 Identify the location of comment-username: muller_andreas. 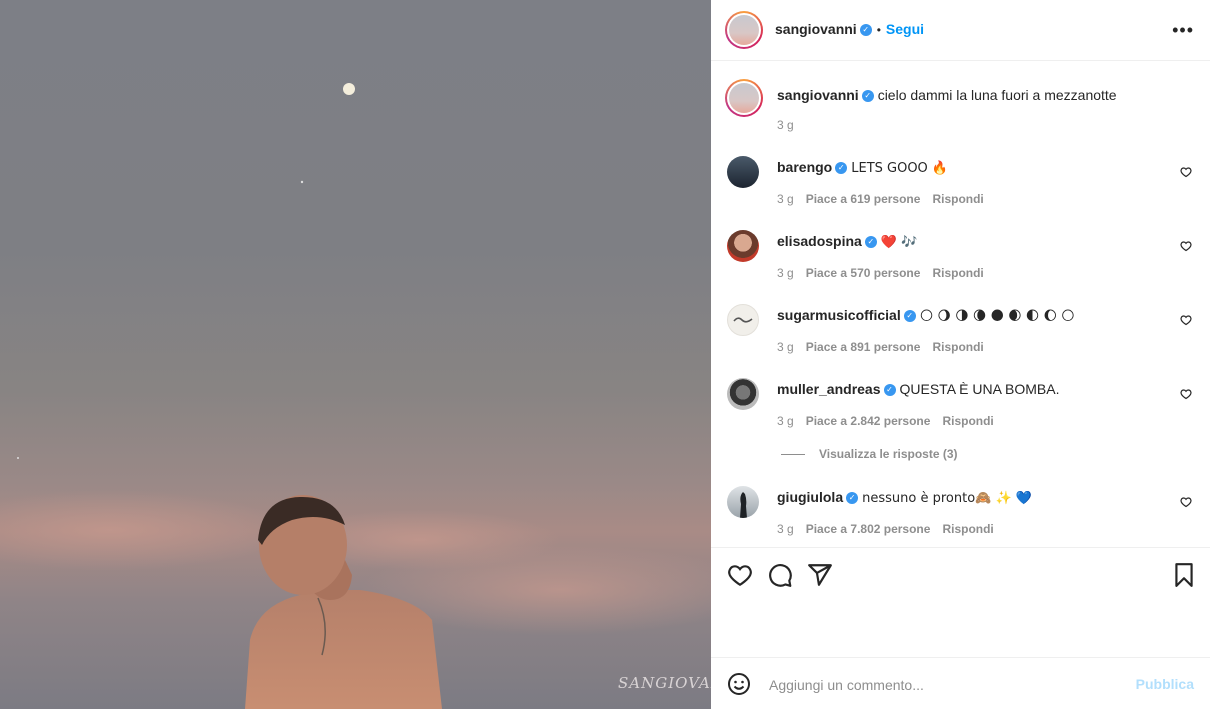
(829, 389).